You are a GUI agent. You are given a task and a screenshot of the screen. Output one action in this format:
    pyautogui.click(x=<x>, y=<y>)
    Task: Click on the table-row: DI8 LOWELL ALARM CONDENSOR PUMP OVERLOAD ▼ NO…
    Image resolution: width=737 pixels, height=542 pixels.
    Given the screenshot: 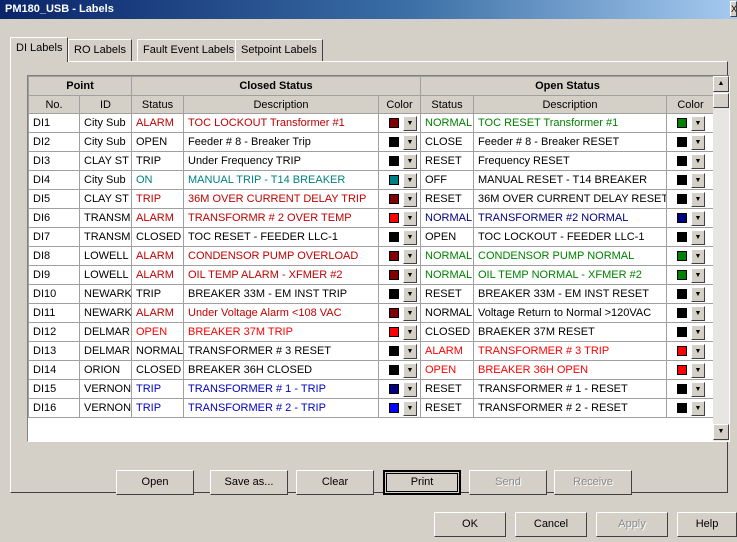 What is the action you would take?
    pyautogui.click(x=372, y=256)
    